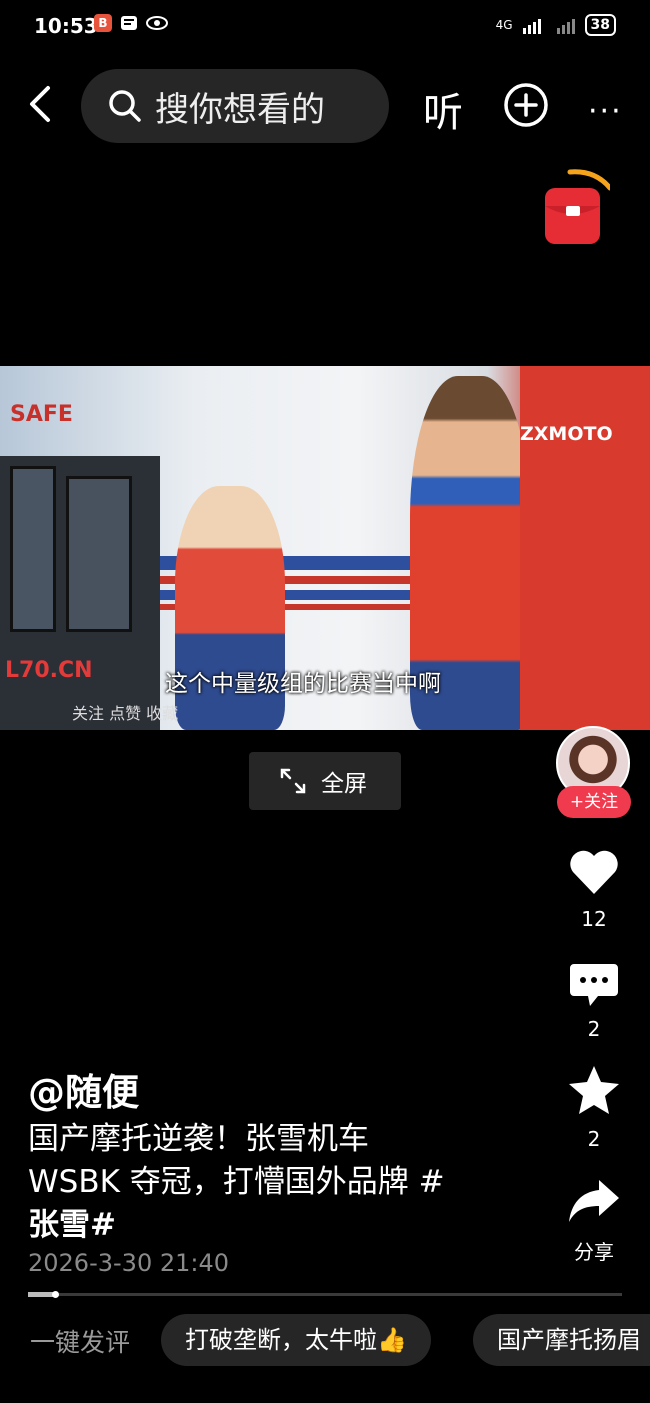 The image size is (650, 1403). Describe the element at coordinates (594, 802) in the screenshot. I see `follow-button: +关注` at that location.